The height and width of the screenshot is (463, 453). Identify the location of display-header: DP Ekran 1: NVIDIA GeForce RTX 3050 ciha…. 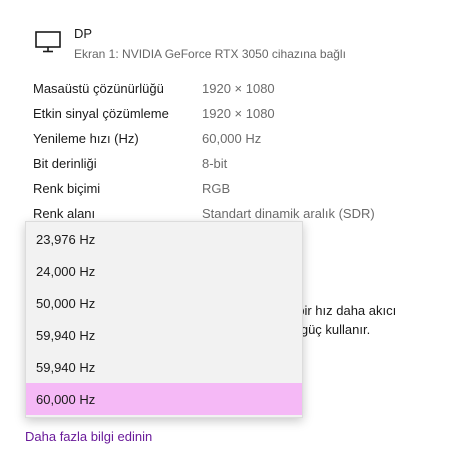
(190, 44).